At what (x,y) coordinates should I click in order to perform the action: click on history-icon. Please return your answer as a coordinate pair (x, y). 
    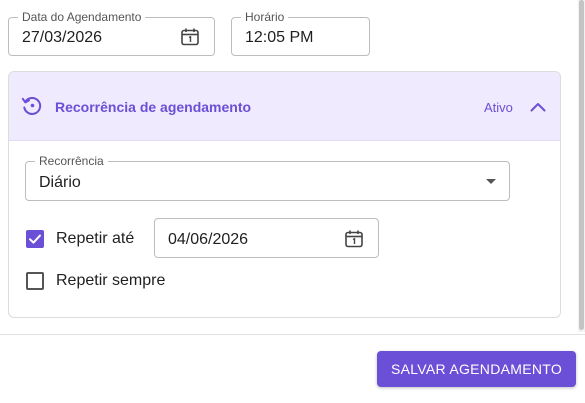
    Looking at the image, I should click on (31, 106).